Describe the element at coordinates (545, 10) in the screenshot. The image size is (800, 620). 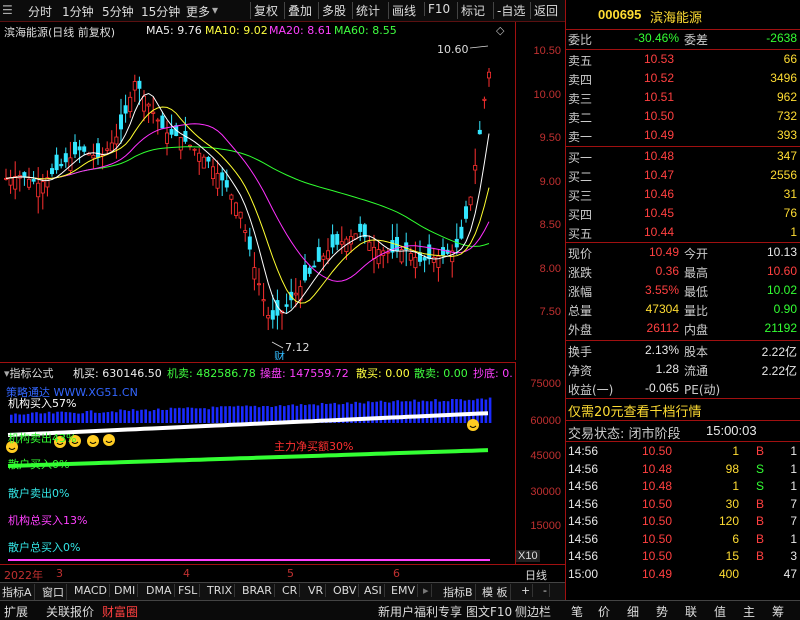
I see `back-button: 返回` at that location.